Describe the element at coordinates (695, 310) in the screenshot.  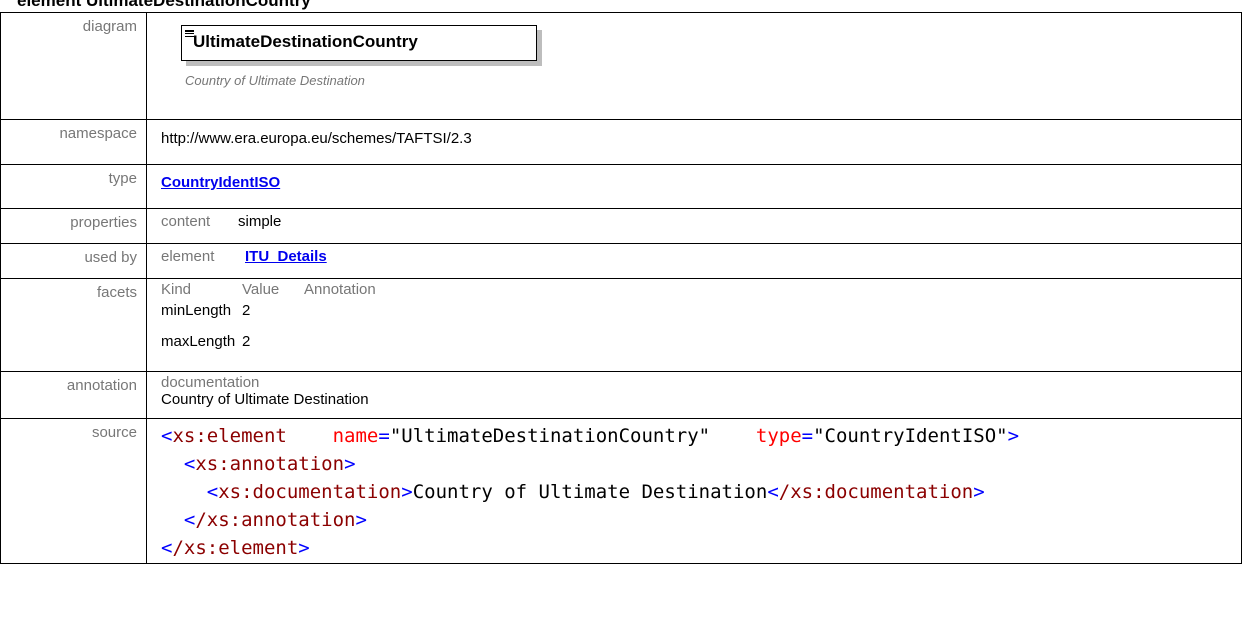
I see `facet-item: minLength 2` at that location.